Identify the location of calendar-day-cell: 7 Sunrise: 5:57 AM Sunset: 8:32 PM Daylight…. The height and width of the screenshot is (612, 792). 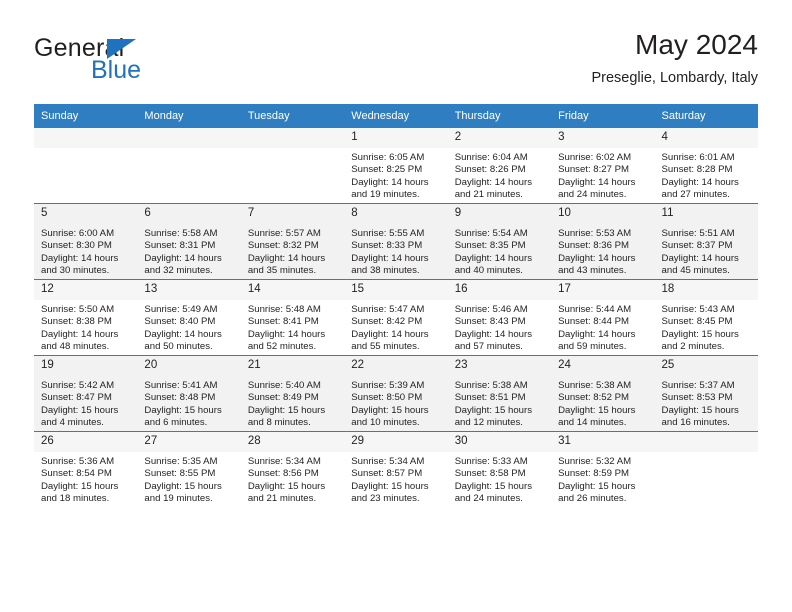
(292, 241).